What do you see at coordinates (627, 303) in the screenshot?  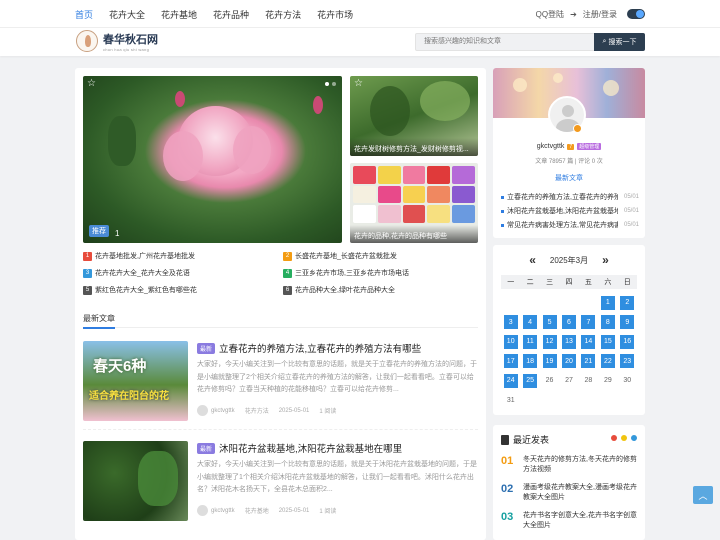 I see `calendar-day: 2` at bounding box center [627, 303].